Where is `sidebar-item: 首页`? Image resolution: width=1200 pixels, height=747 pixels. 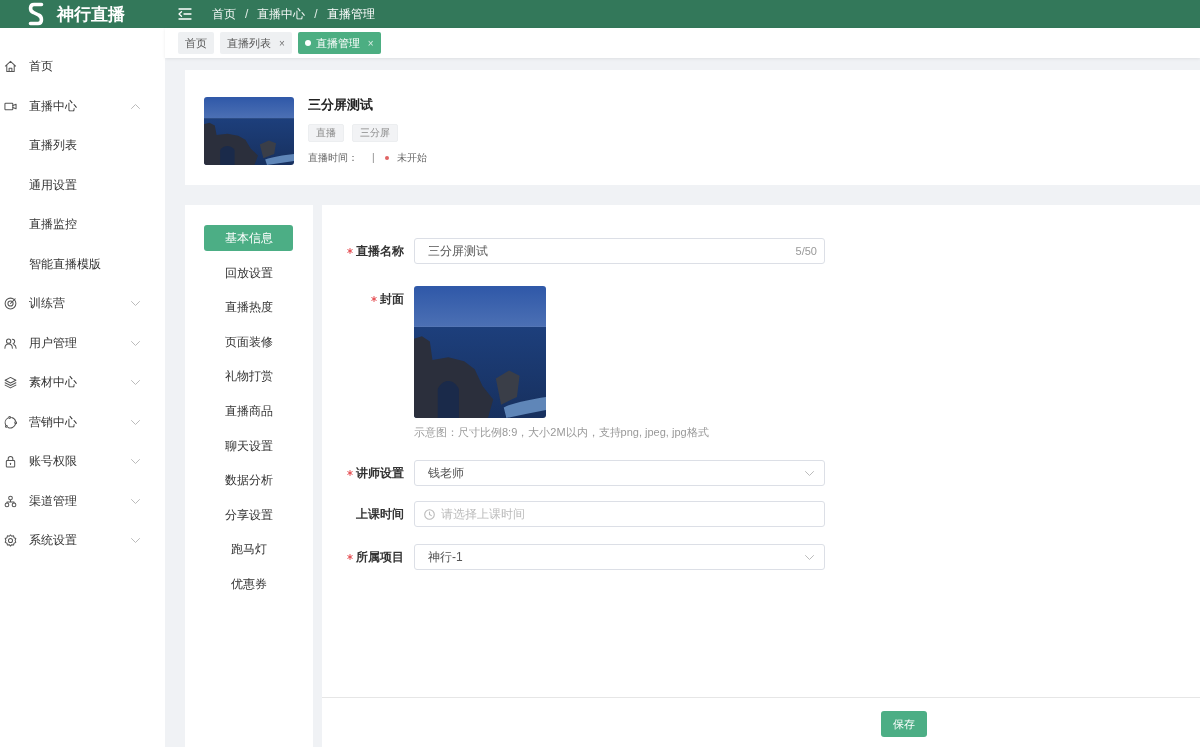
sidebar-item: 首页 is located at coordinates (82, 67).